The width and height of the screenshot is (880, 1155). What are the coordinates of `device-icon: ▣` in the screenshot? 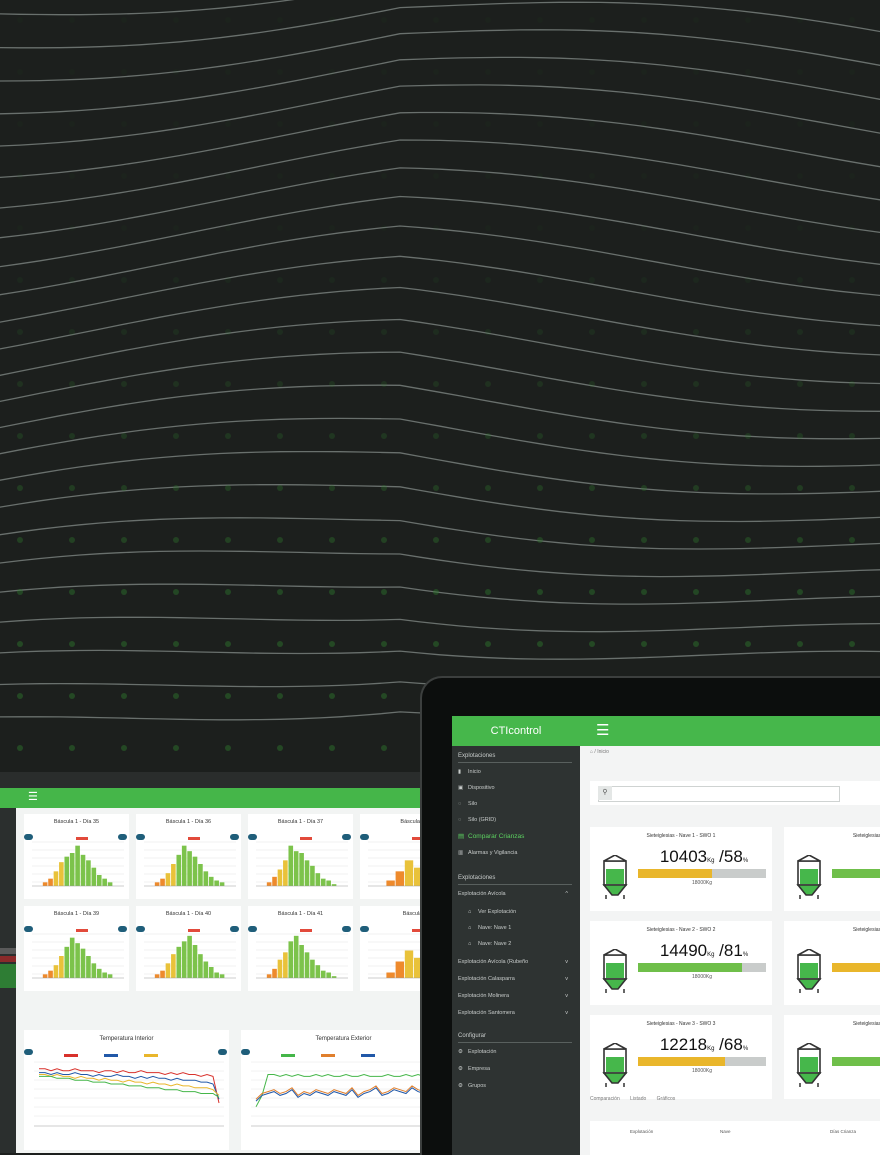 It's located at (461, 788).